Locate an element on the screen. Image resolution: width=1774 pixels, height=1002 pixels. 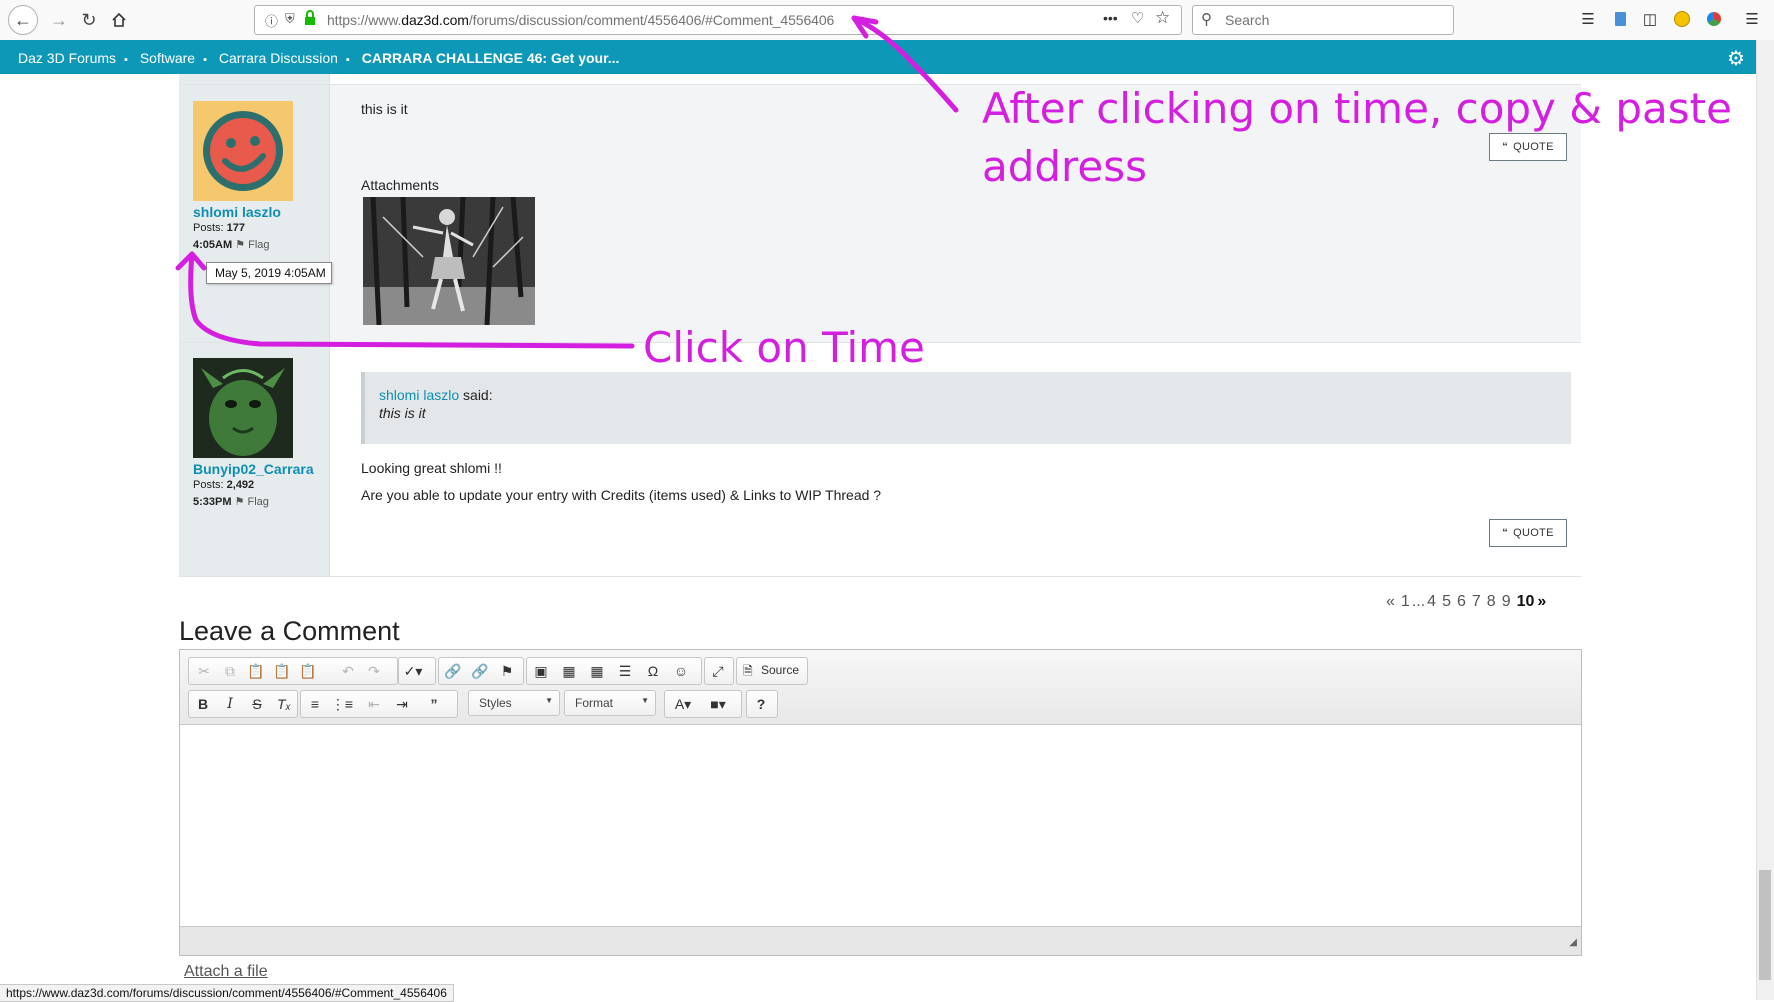
settings-gear-icon: ⚙ is located at coordinates (1736, 58).